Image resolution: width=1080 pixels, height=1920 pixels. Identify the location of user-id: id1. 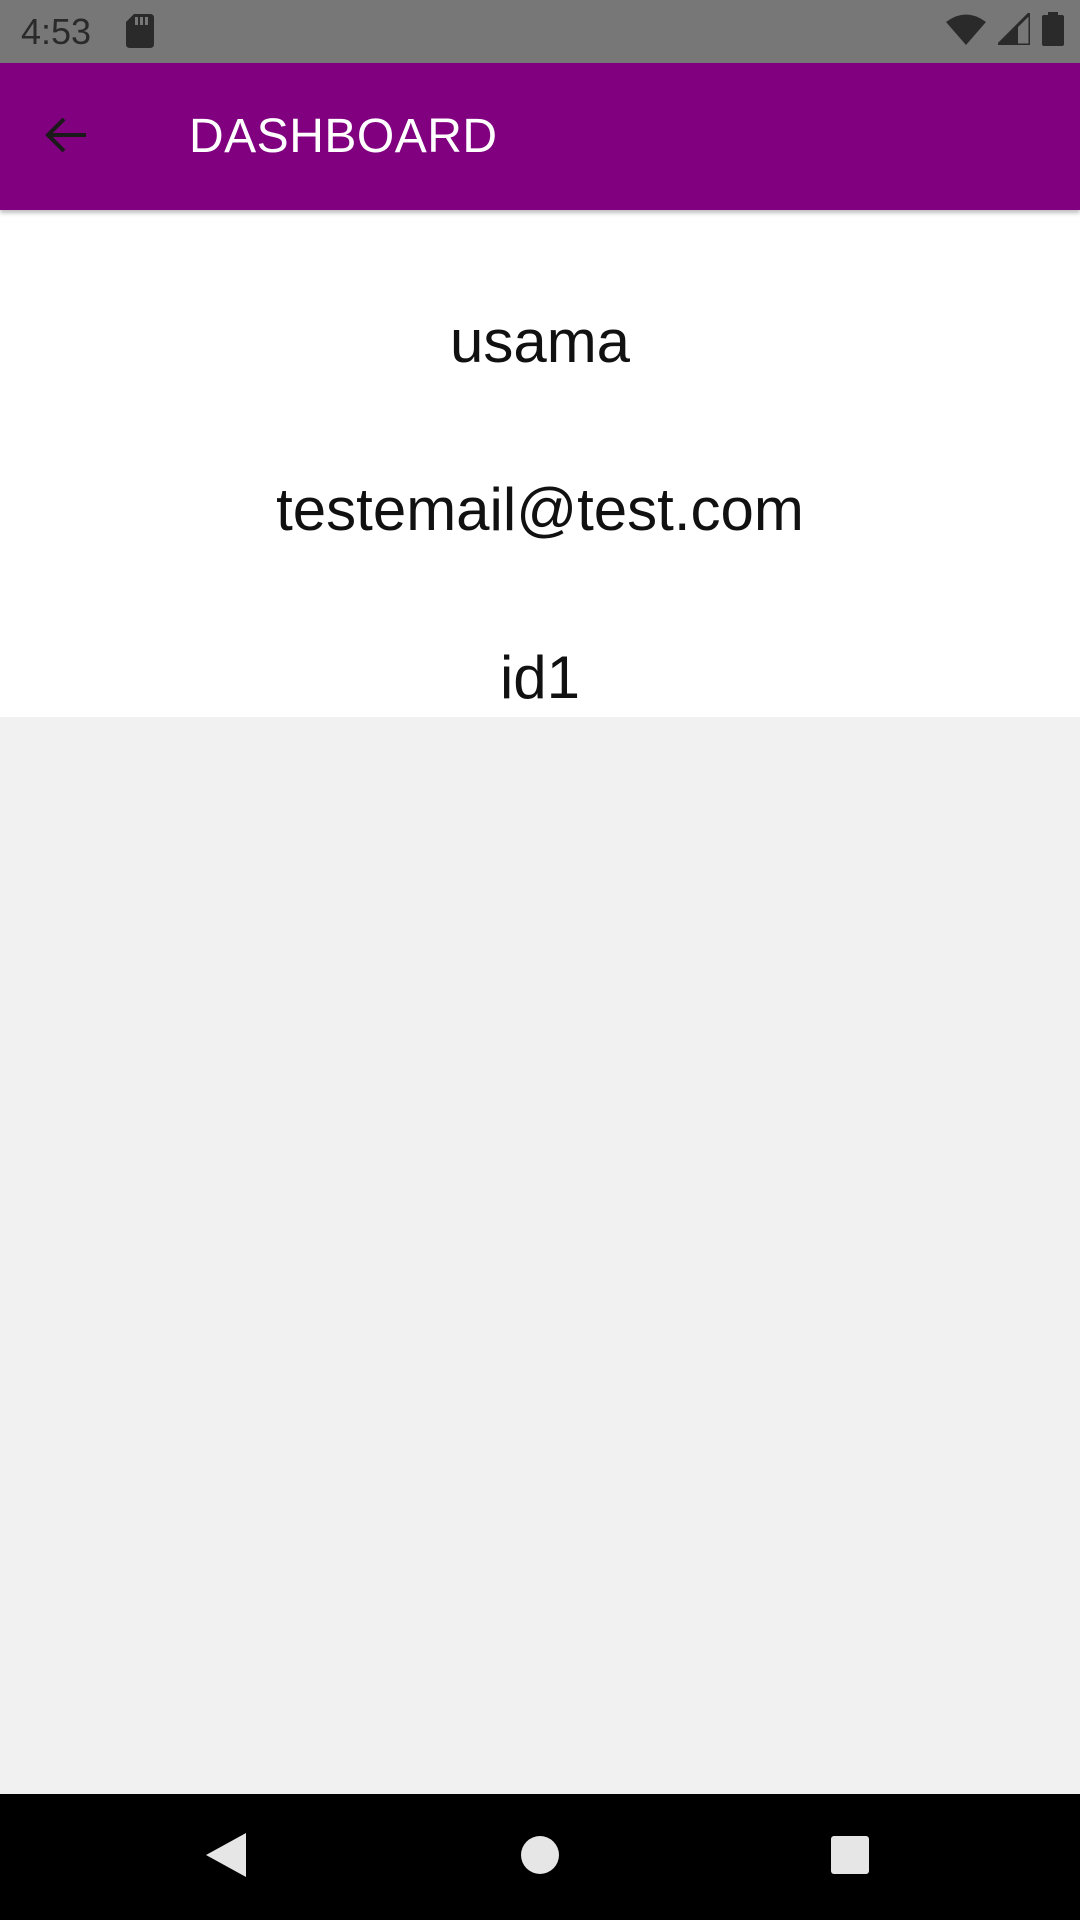
(540, 677).